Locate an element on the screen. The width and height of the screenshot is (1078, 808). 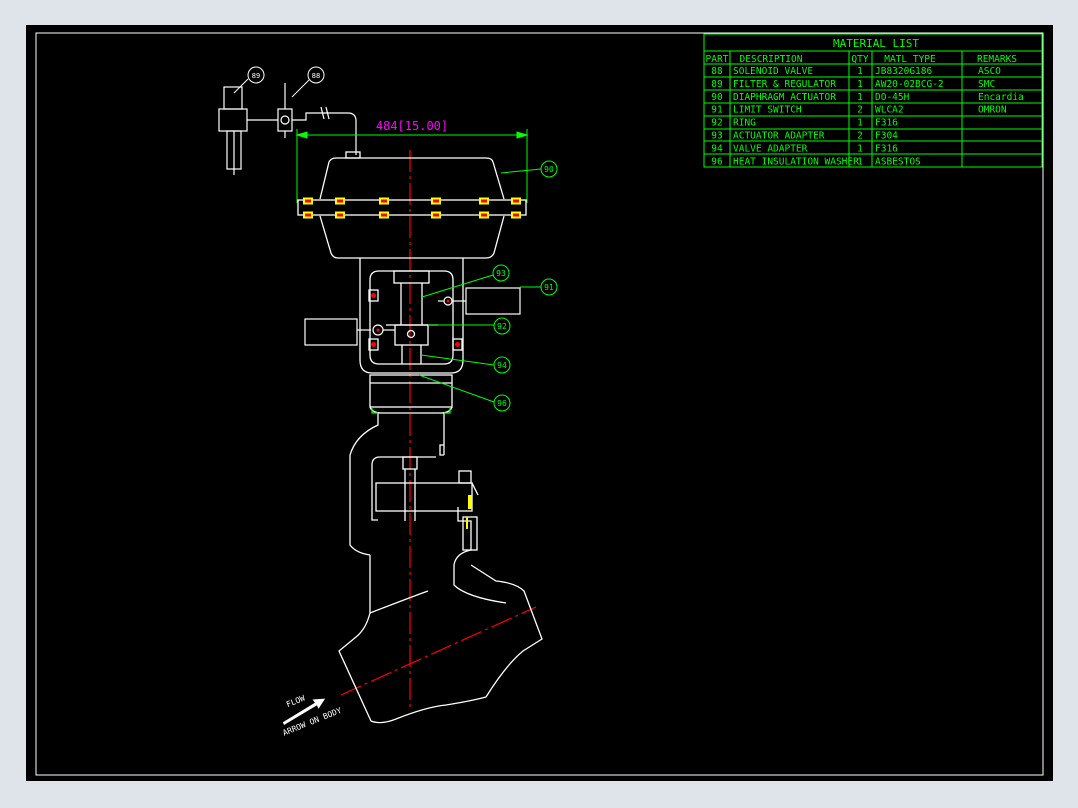
table-cell-description: LIMIT SWITCH is located at coordinates (767, 110).